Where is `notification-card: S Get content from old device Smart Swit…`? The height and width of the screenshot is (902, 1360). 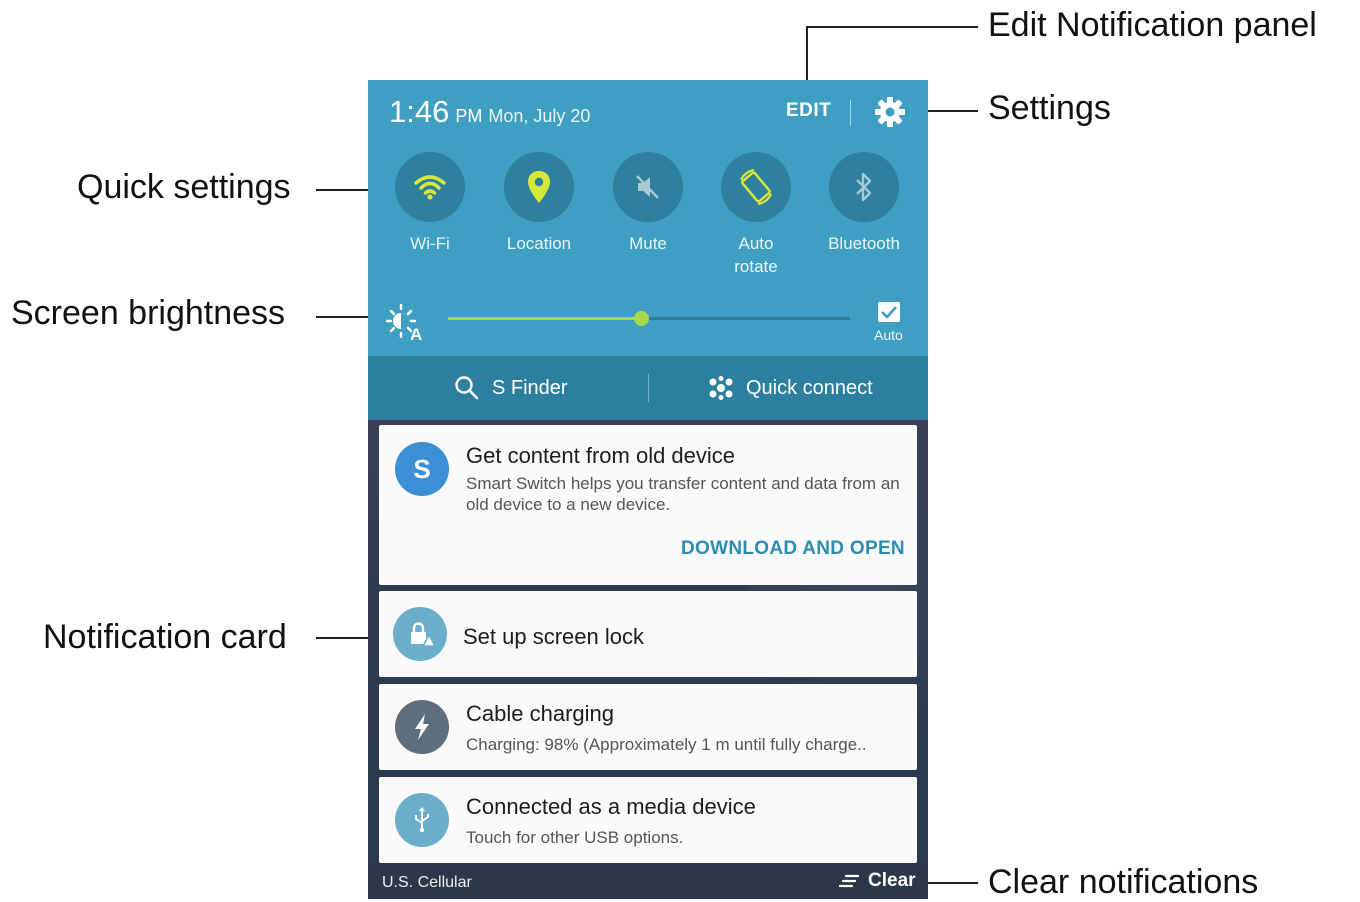 notification-card: S Get content from old device Smart Swit… is located at coordinates (648, 505).